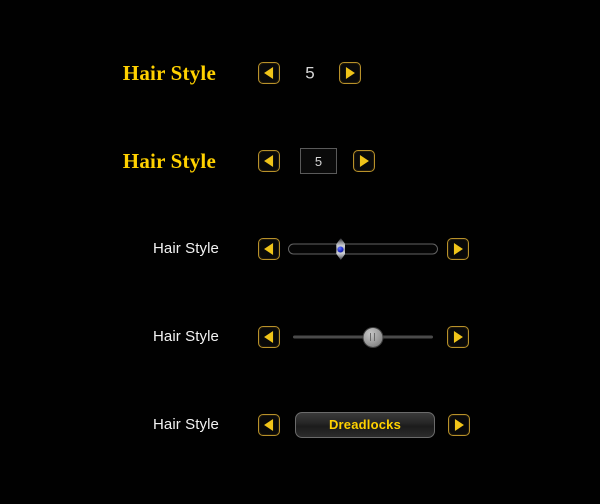  I want to click on hair-style-label-4: Hair Style, so click(185, 336).